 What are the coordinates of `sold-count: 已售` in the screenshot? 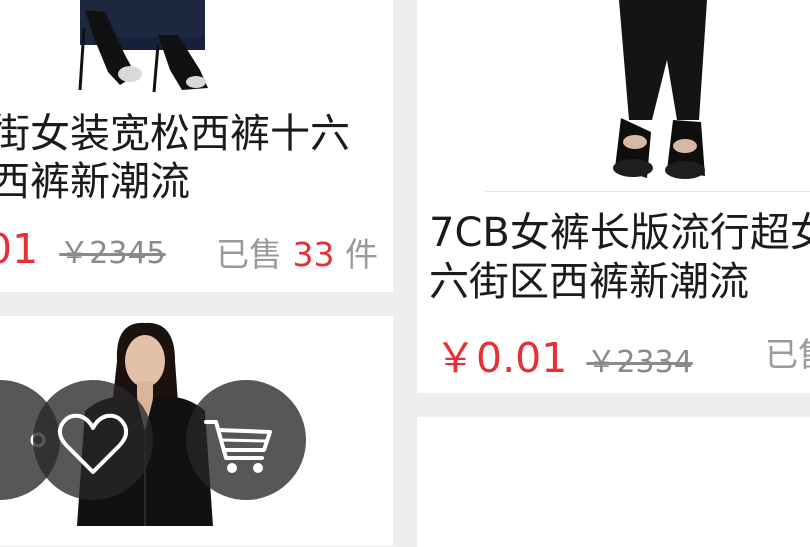 It's located at (787, 352).